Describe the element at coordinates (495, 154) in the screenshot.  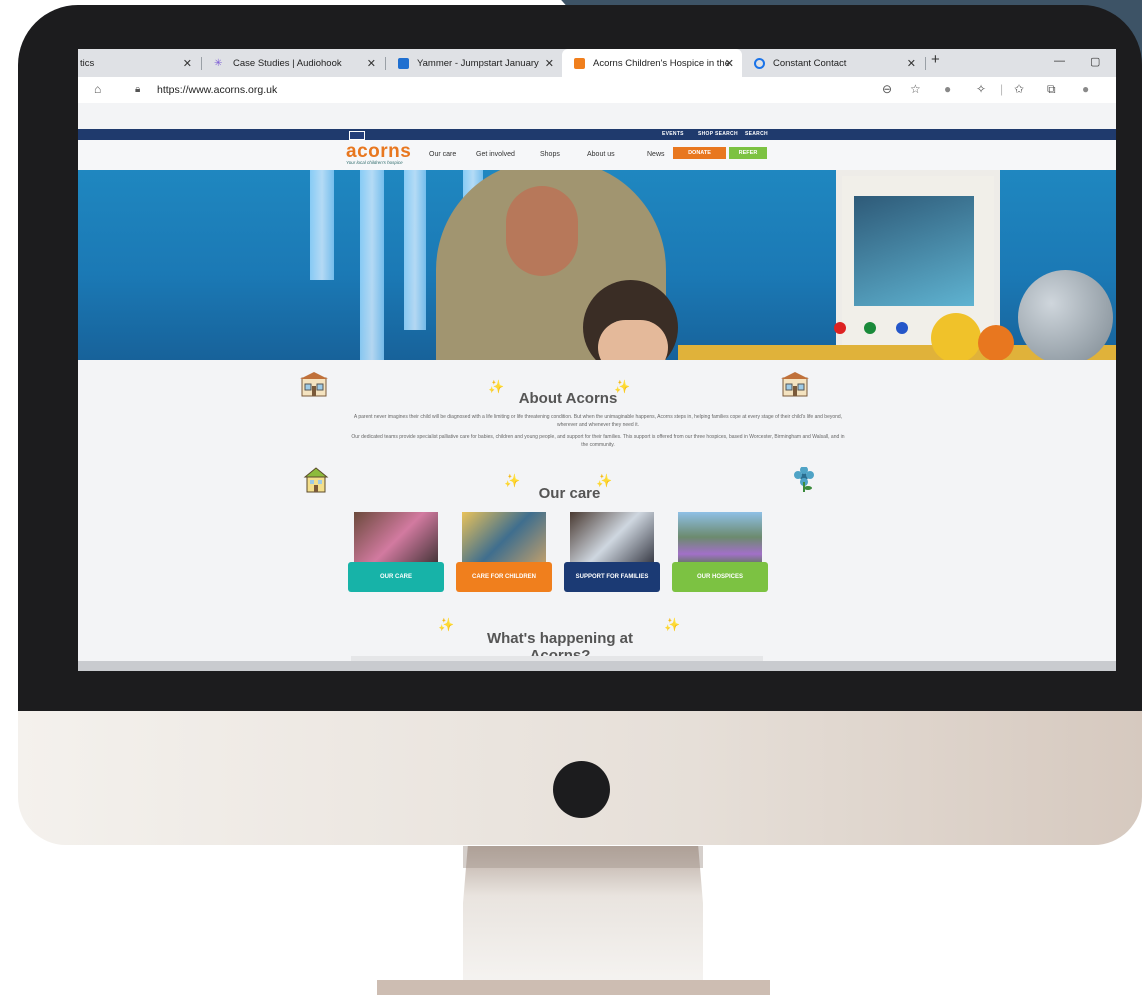
I see `nav-get-involved: Get involved` at that location.